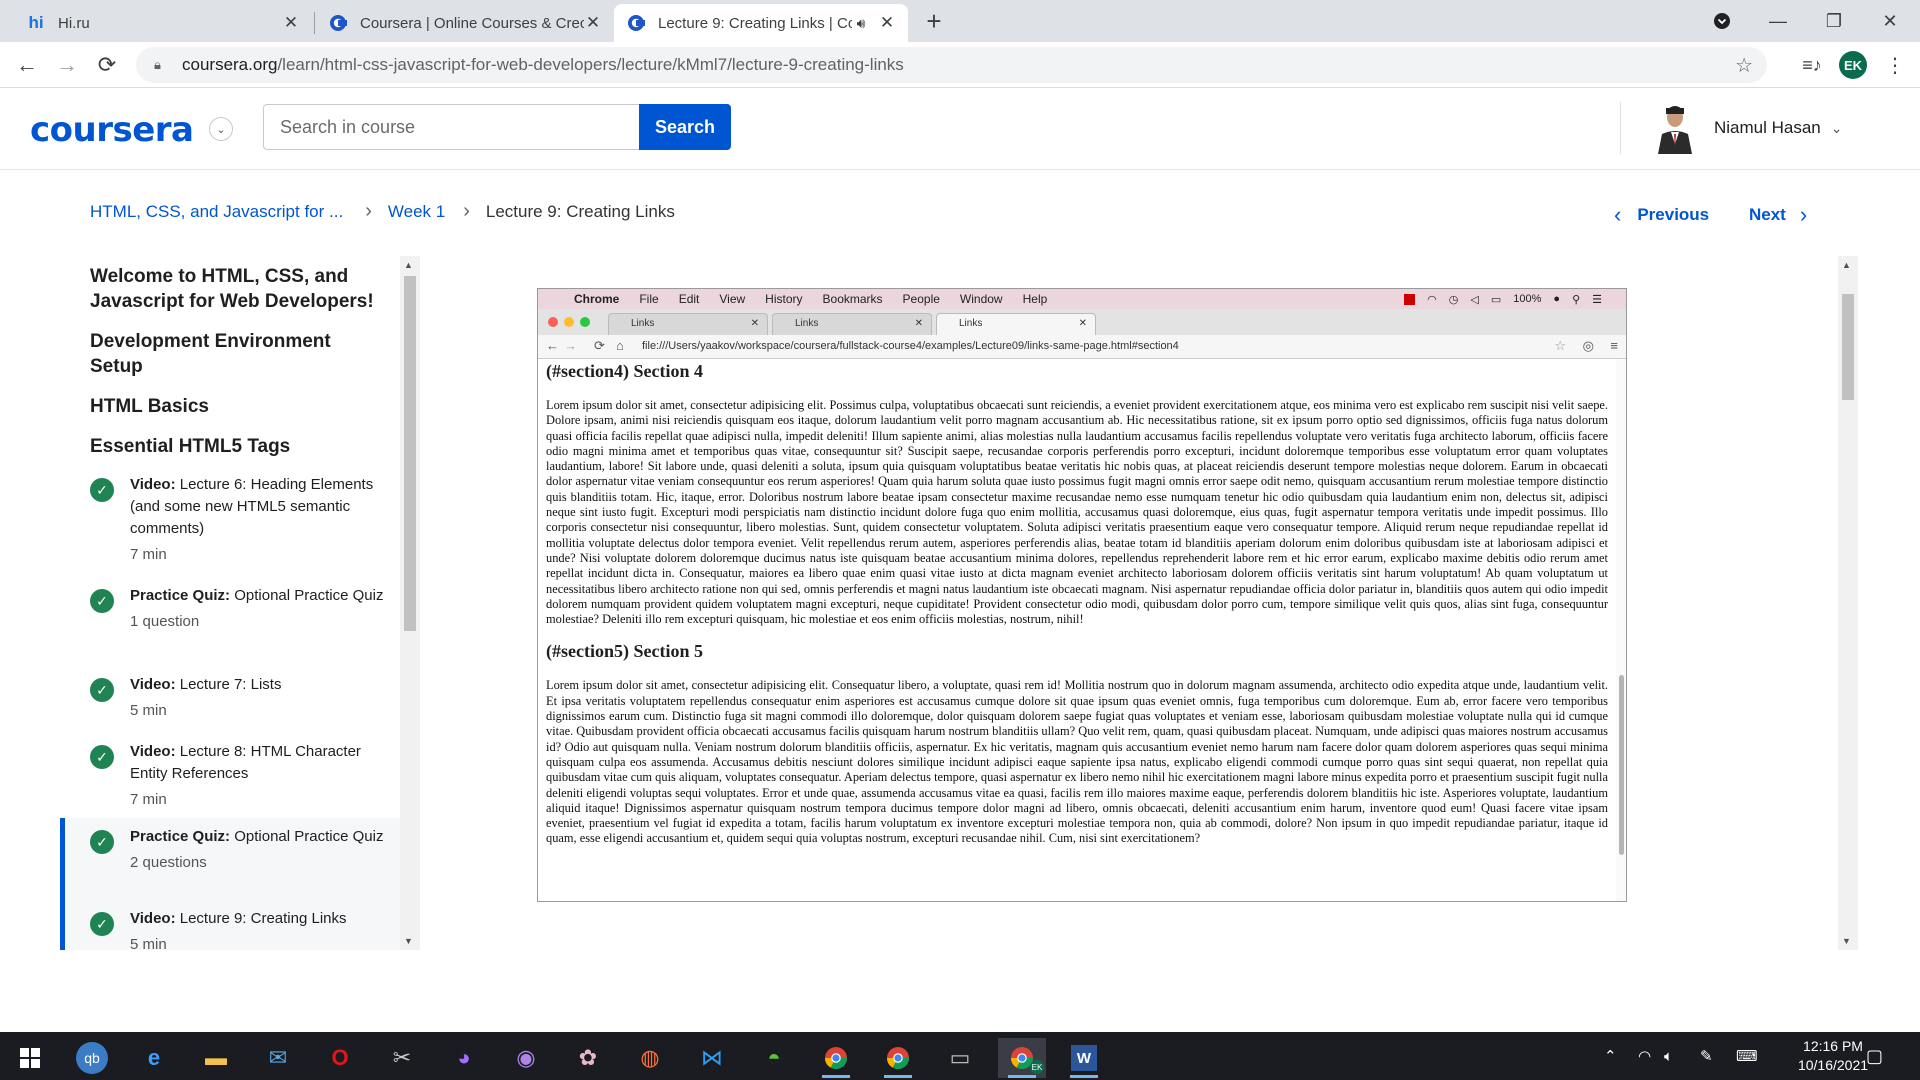  What do you see at coordinates (774, 1058) in the screenshot?
I see `app-icon: ◓` at bounding box center [774, 1058].